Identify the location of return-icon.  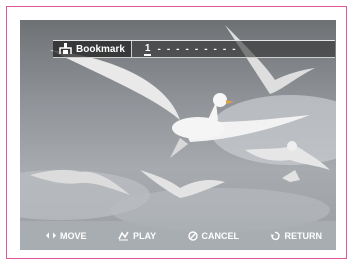
(275, 236).